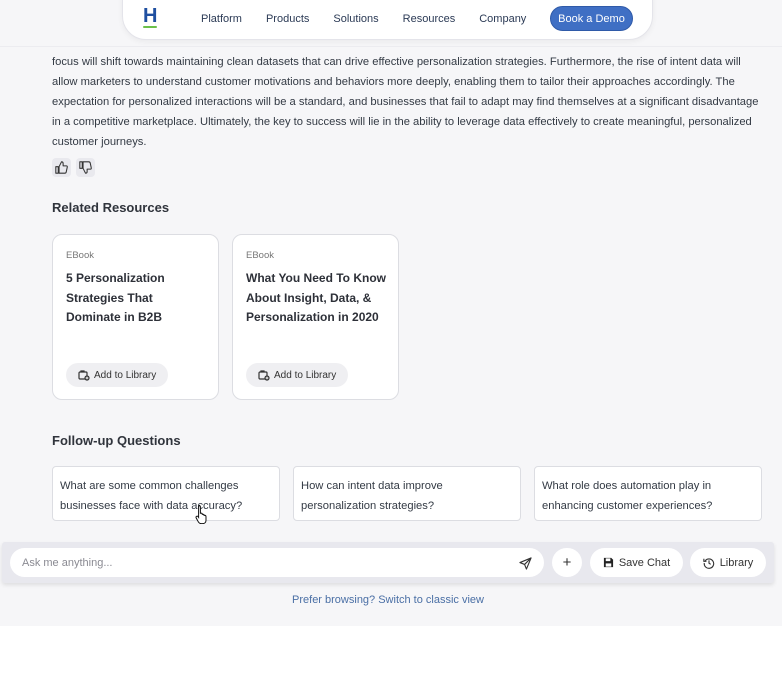 The image size is (782, 691). What do you see at coordinates (277, 562) in the screenshot?
I see `ask-input` at bounding box center [277, 562].